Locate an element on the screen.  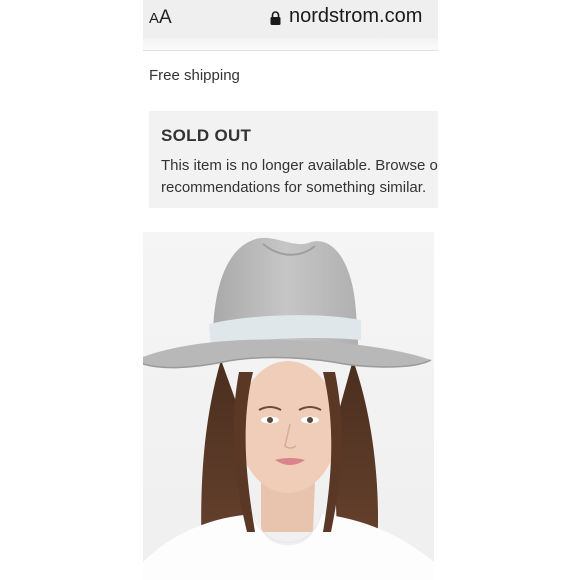
text-size-button: AA is located at coordinates (160, 18).